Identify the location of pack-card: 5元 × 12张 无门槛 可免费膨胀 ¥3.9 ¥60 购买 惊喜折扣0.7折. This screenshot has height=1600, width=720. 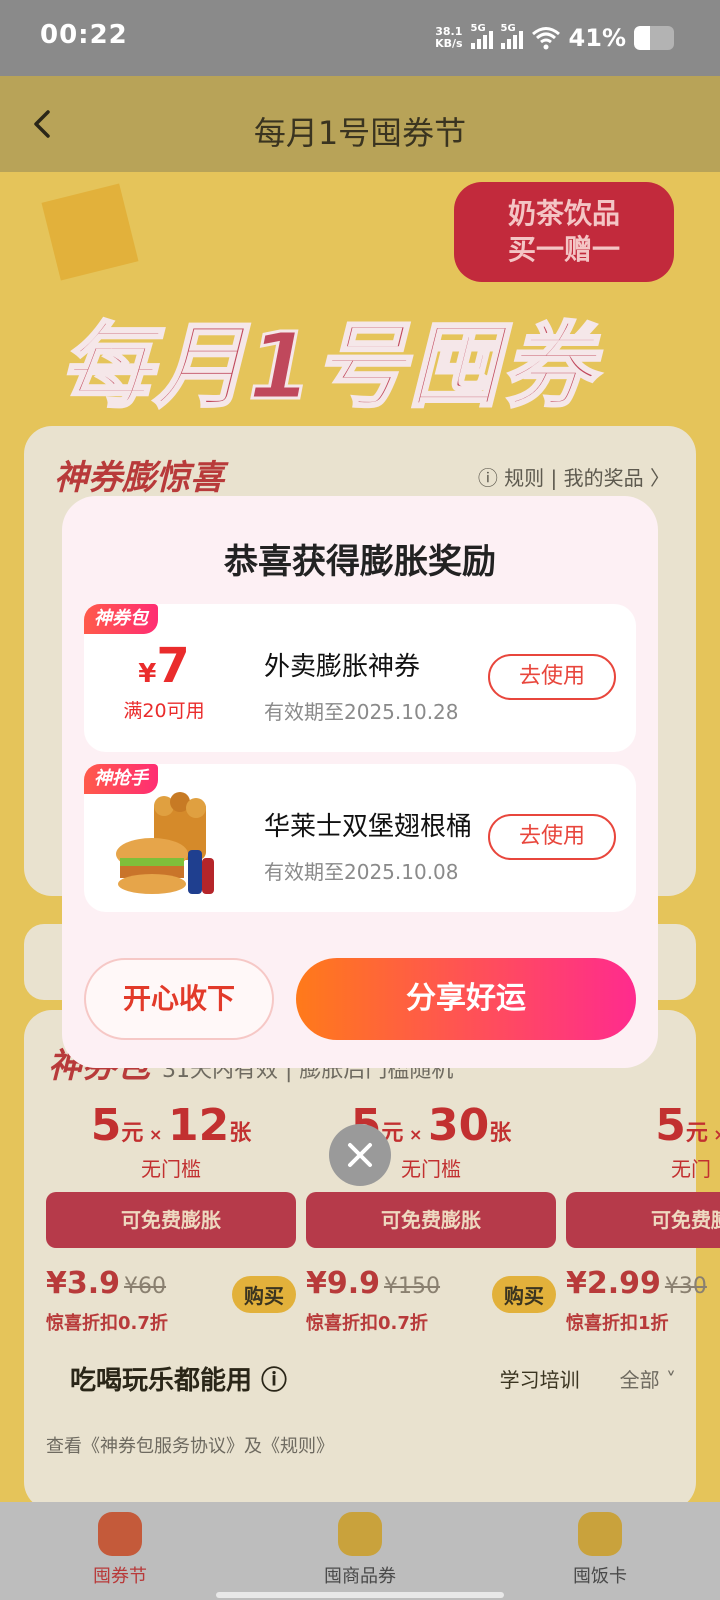
(171, 1217).